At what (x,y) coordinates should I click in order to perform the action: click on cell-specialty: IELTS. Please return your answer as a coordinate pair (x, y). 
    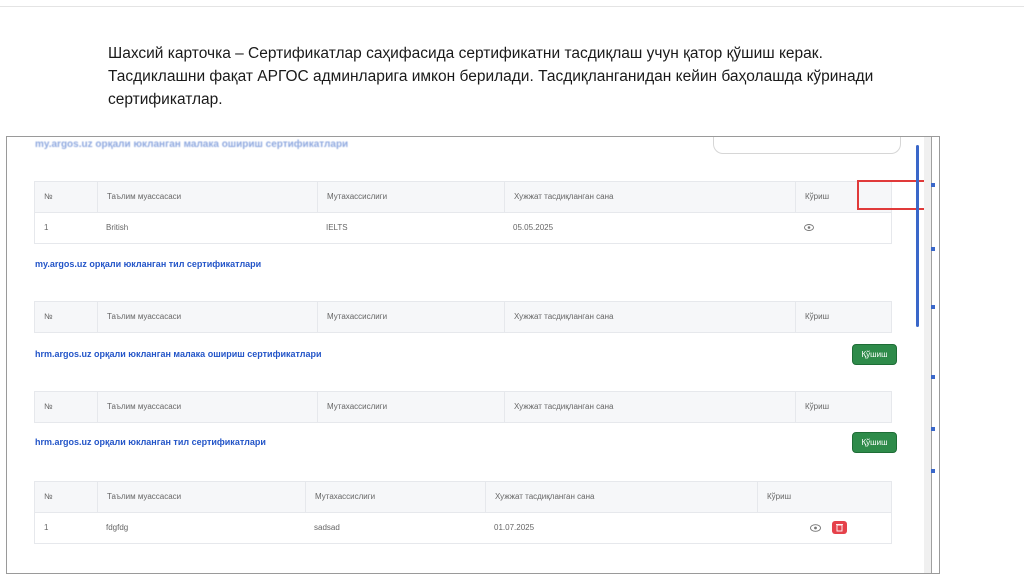
    Looking at the image, I should click on (337, 227).